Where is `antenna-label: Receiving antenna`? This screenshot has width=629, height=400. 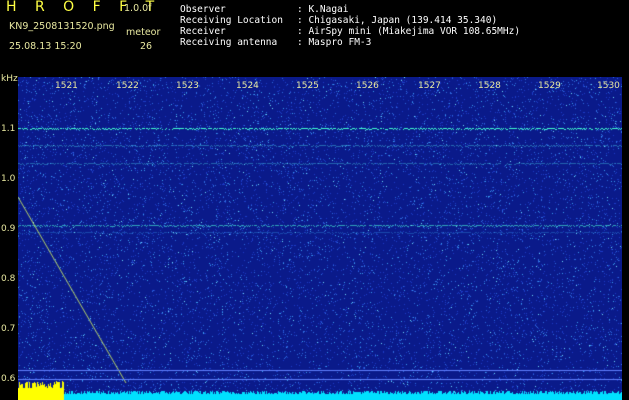
antenna-label: Receiving antenna is located at coordinates (229, 42).